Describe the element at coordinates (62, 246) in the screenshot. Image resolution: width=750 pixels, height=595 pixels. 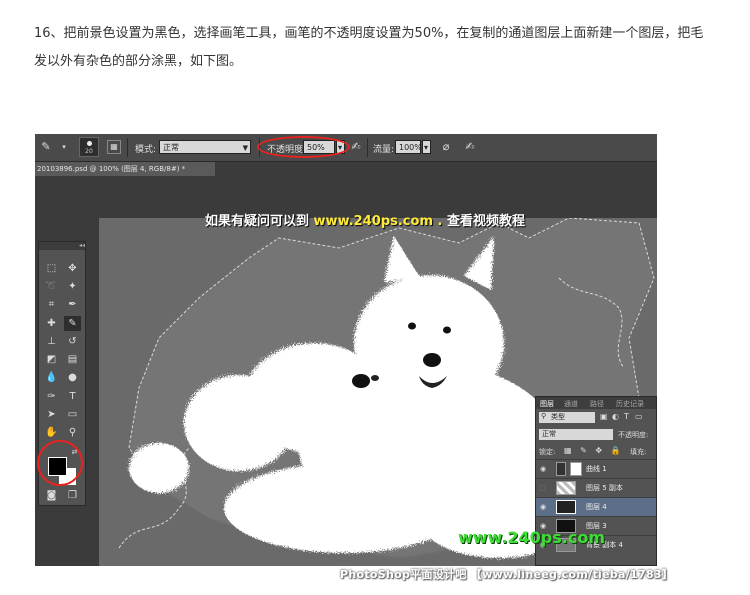
I see `panel-collapse-icon: ◂◂` at that location.